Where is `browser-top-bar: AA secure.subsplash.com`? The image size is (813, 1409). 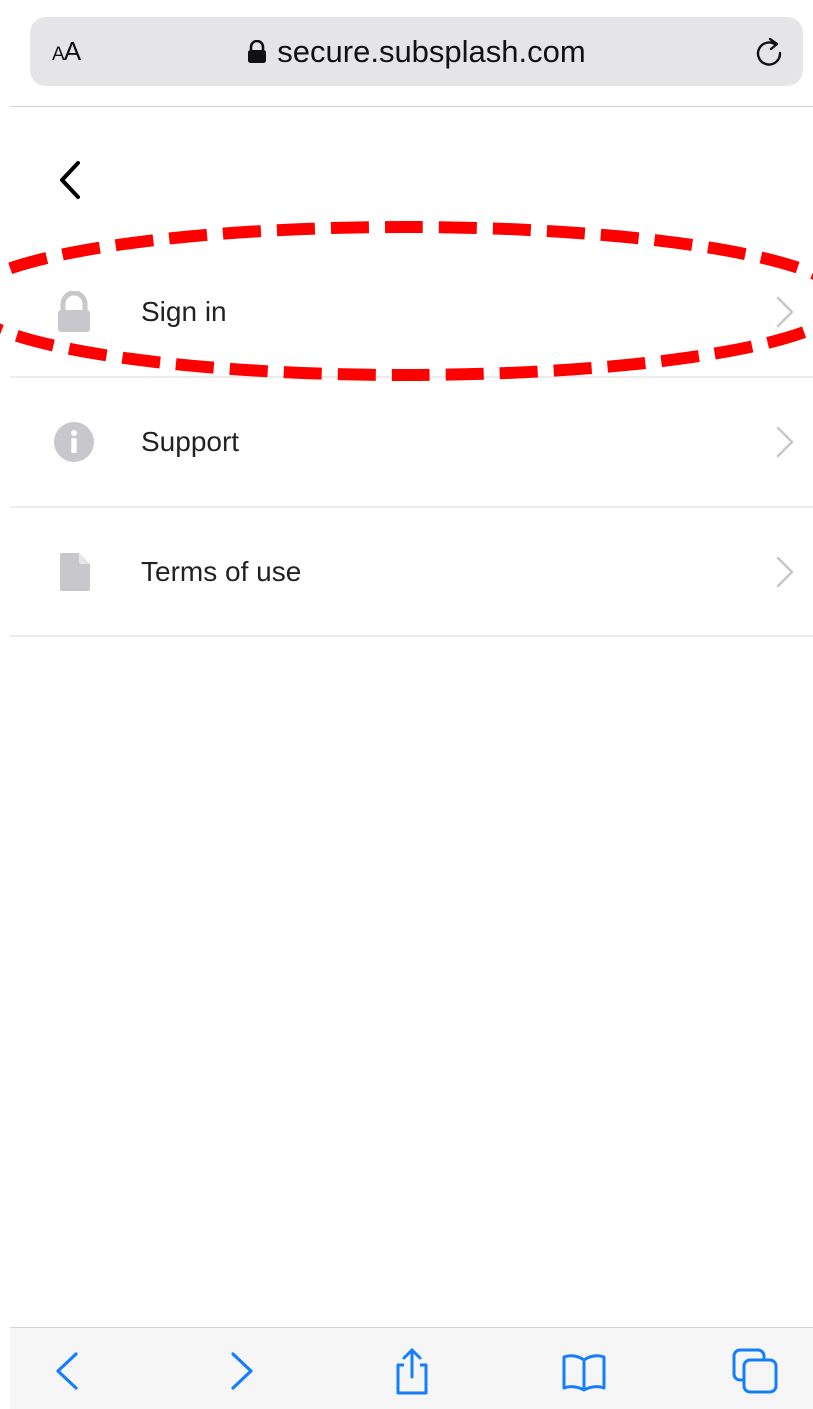
browser-top-bar: AA secure.subsplash.com is located at coordinates (406, 53).